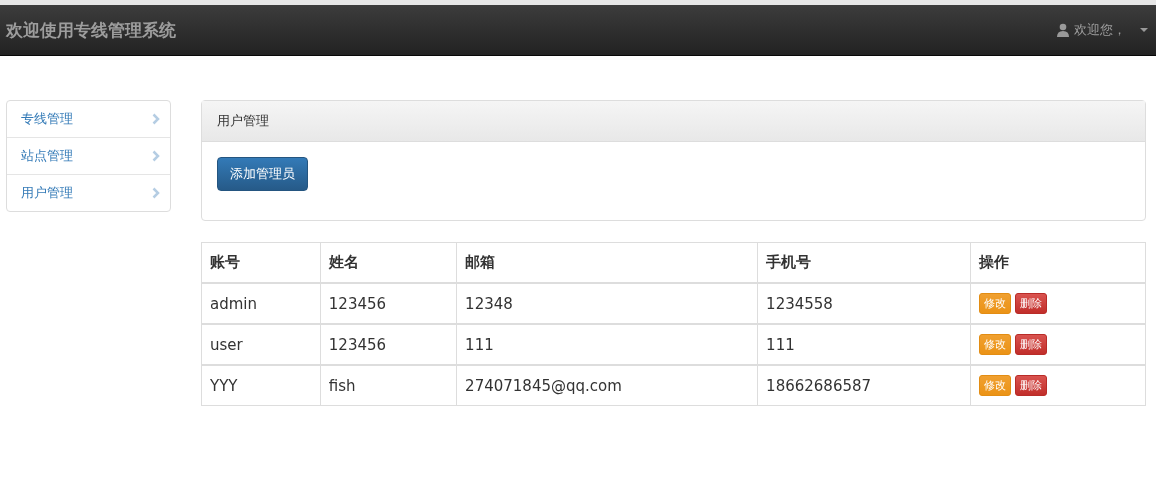 This screenshot has width=1156, height=494. Describe the element at coordinates (88, 192) in the screenshot. I see `sidebar-item: 用户管理` at that location.